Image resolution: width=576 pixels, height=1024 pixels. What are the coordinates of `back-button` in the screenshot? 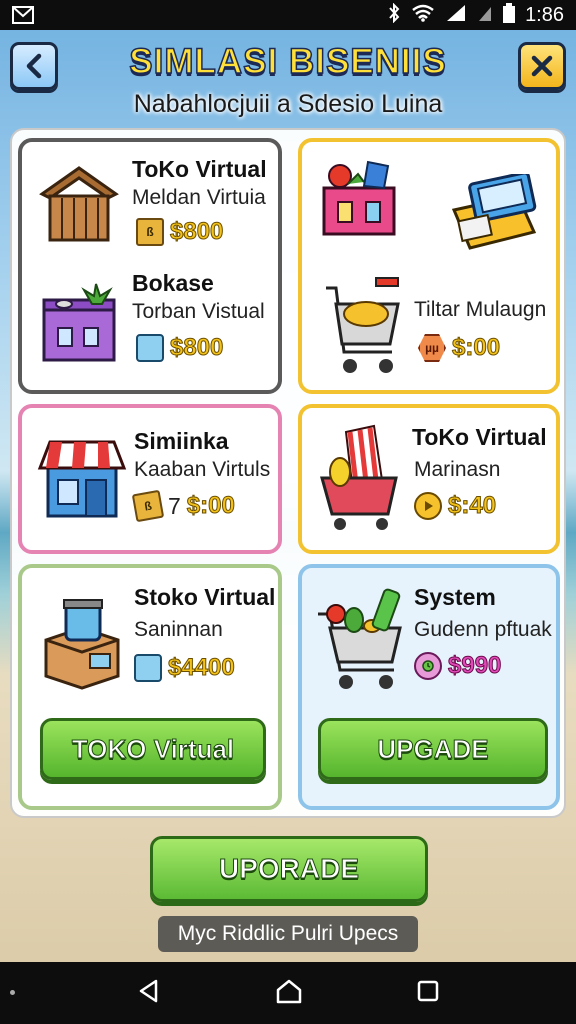 It's located at (34, 66).